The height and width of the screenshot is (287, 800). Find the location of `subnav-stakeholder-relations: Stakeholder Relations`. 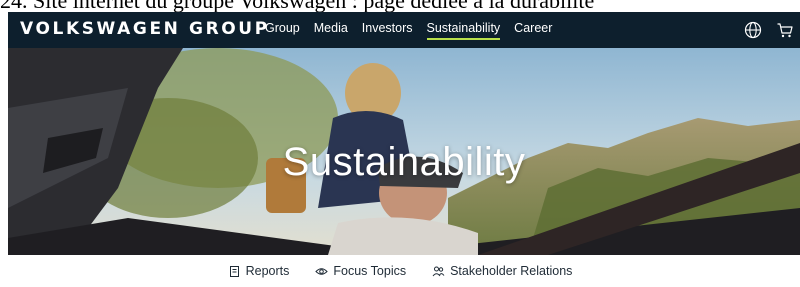

subnav-stakeholder-relations: Stakeholder Relations is located at coordinates (502, 271).